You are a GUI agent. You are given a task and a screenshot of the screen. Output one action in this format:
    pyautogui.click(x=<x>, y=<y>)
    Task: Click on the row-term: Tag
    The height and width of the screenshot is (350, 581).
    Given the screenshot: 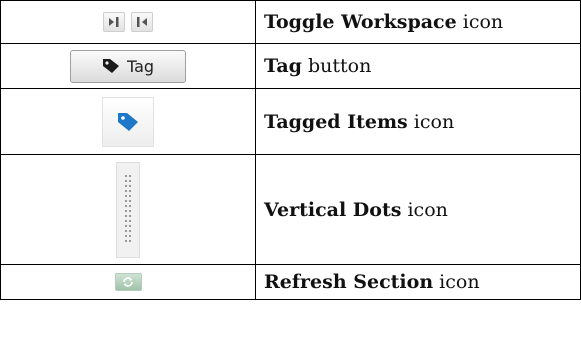 What is the action you would take?
    pyautogui.click(x=283, y=66)
    